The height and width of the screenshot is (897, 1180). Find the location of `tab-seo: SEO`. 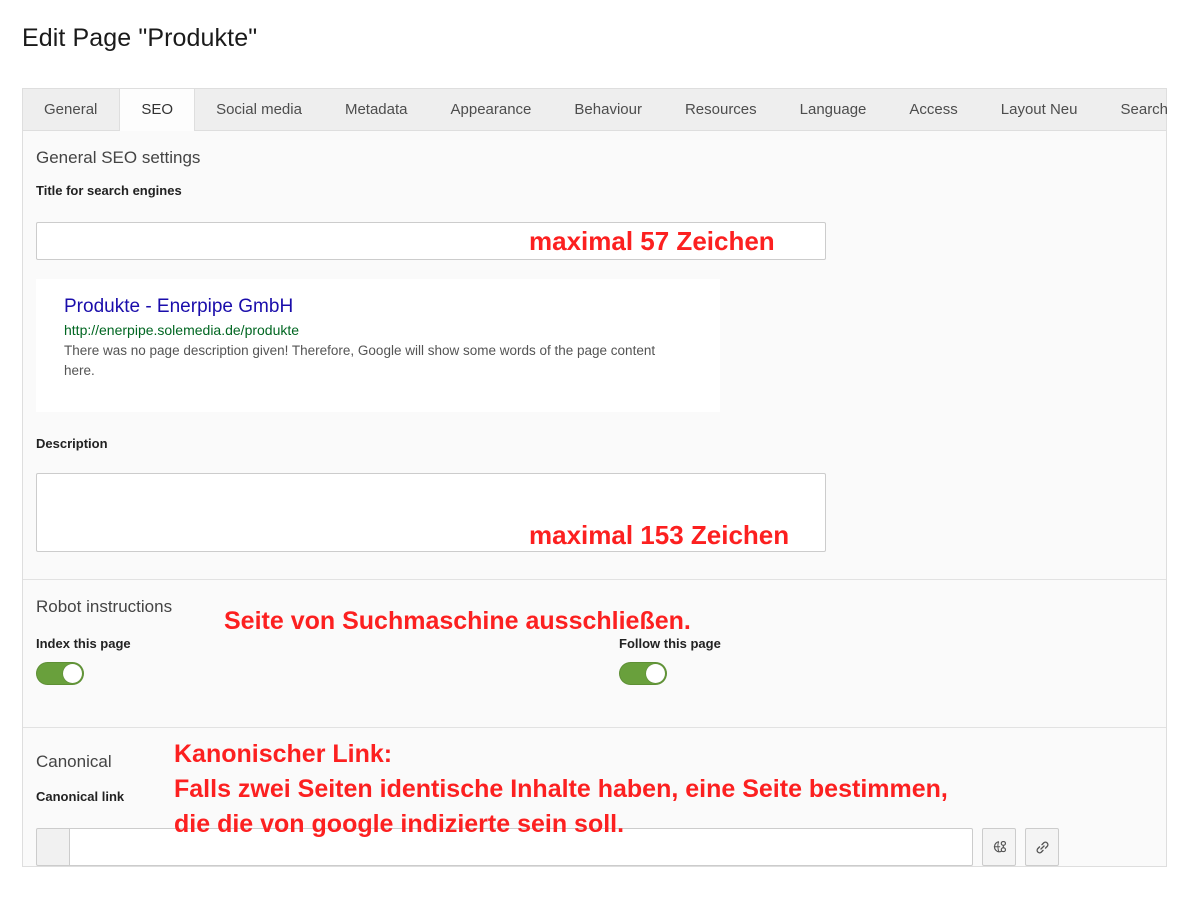

tab-seo: SEO is located at coordinates (157, 110).